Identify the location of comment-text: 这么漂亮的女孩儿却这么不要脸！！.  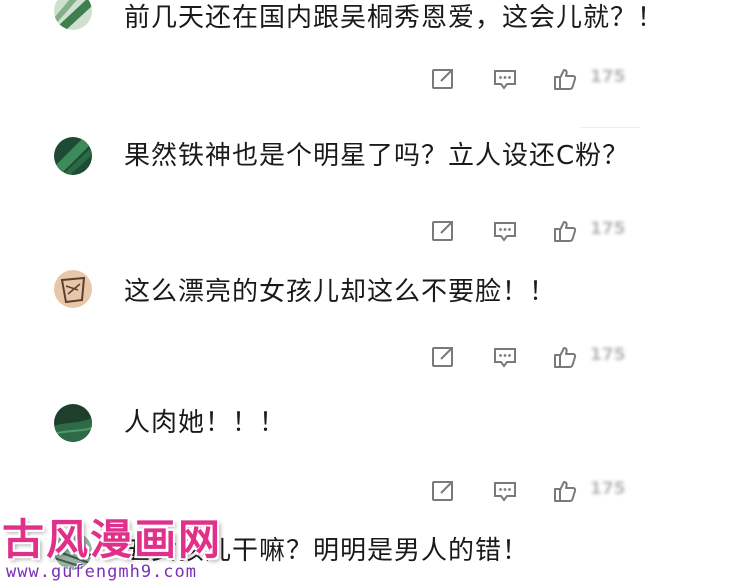
(340, 292).